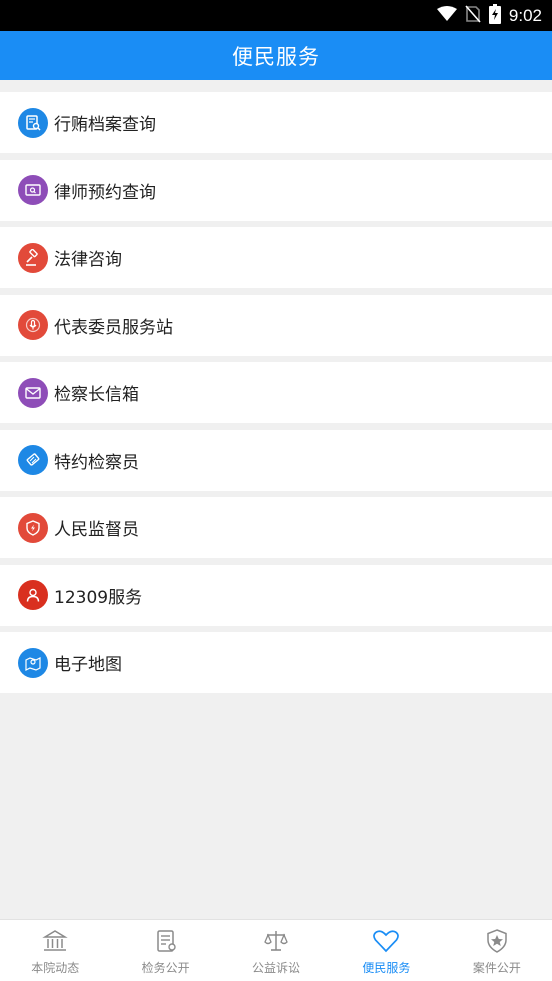  I want to click on status-bar: 9:02, so click(276, 15).